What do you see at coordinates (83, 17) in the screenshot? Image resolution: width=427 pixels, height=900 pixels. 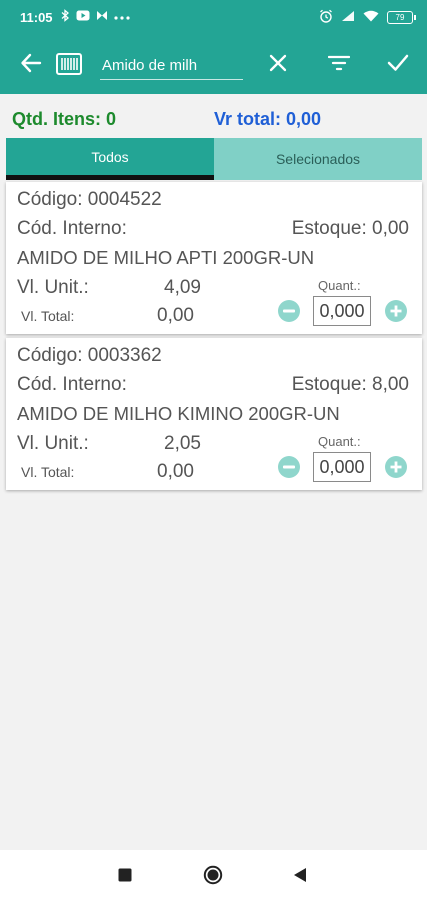 I see `youtube-icon` at bounding box center [83, 17].